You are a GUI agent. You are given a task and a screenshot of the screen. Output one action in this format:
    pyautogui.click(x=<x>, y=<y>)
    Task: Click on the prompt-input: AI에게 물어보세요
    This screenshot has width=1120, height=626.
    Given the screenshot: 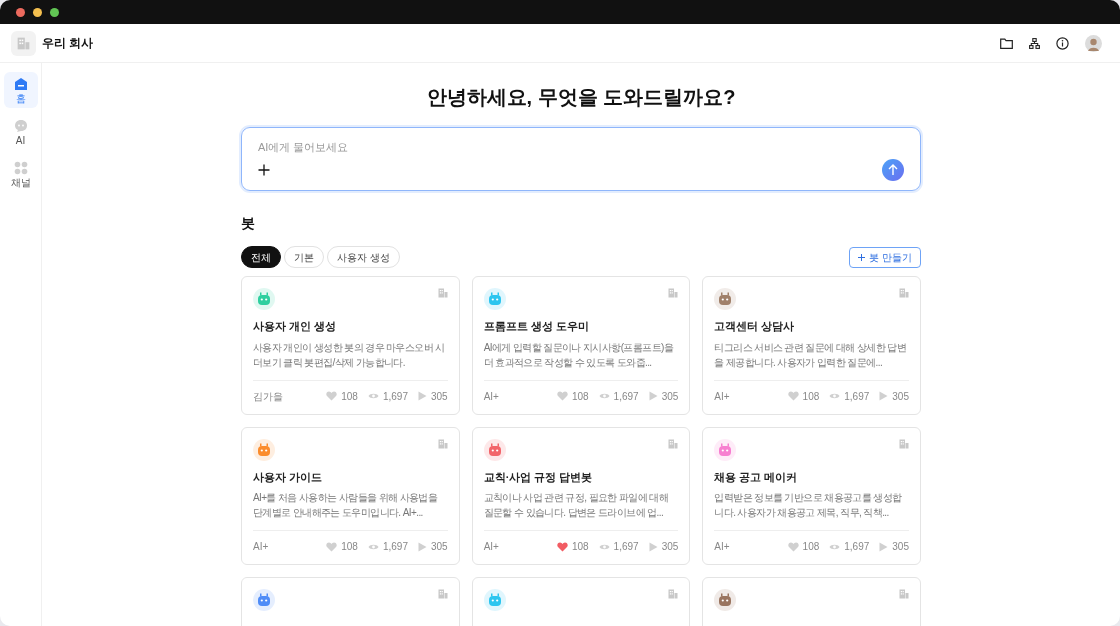 What is the action you would take?
    pyautogui.click(x=581, y=147)
    